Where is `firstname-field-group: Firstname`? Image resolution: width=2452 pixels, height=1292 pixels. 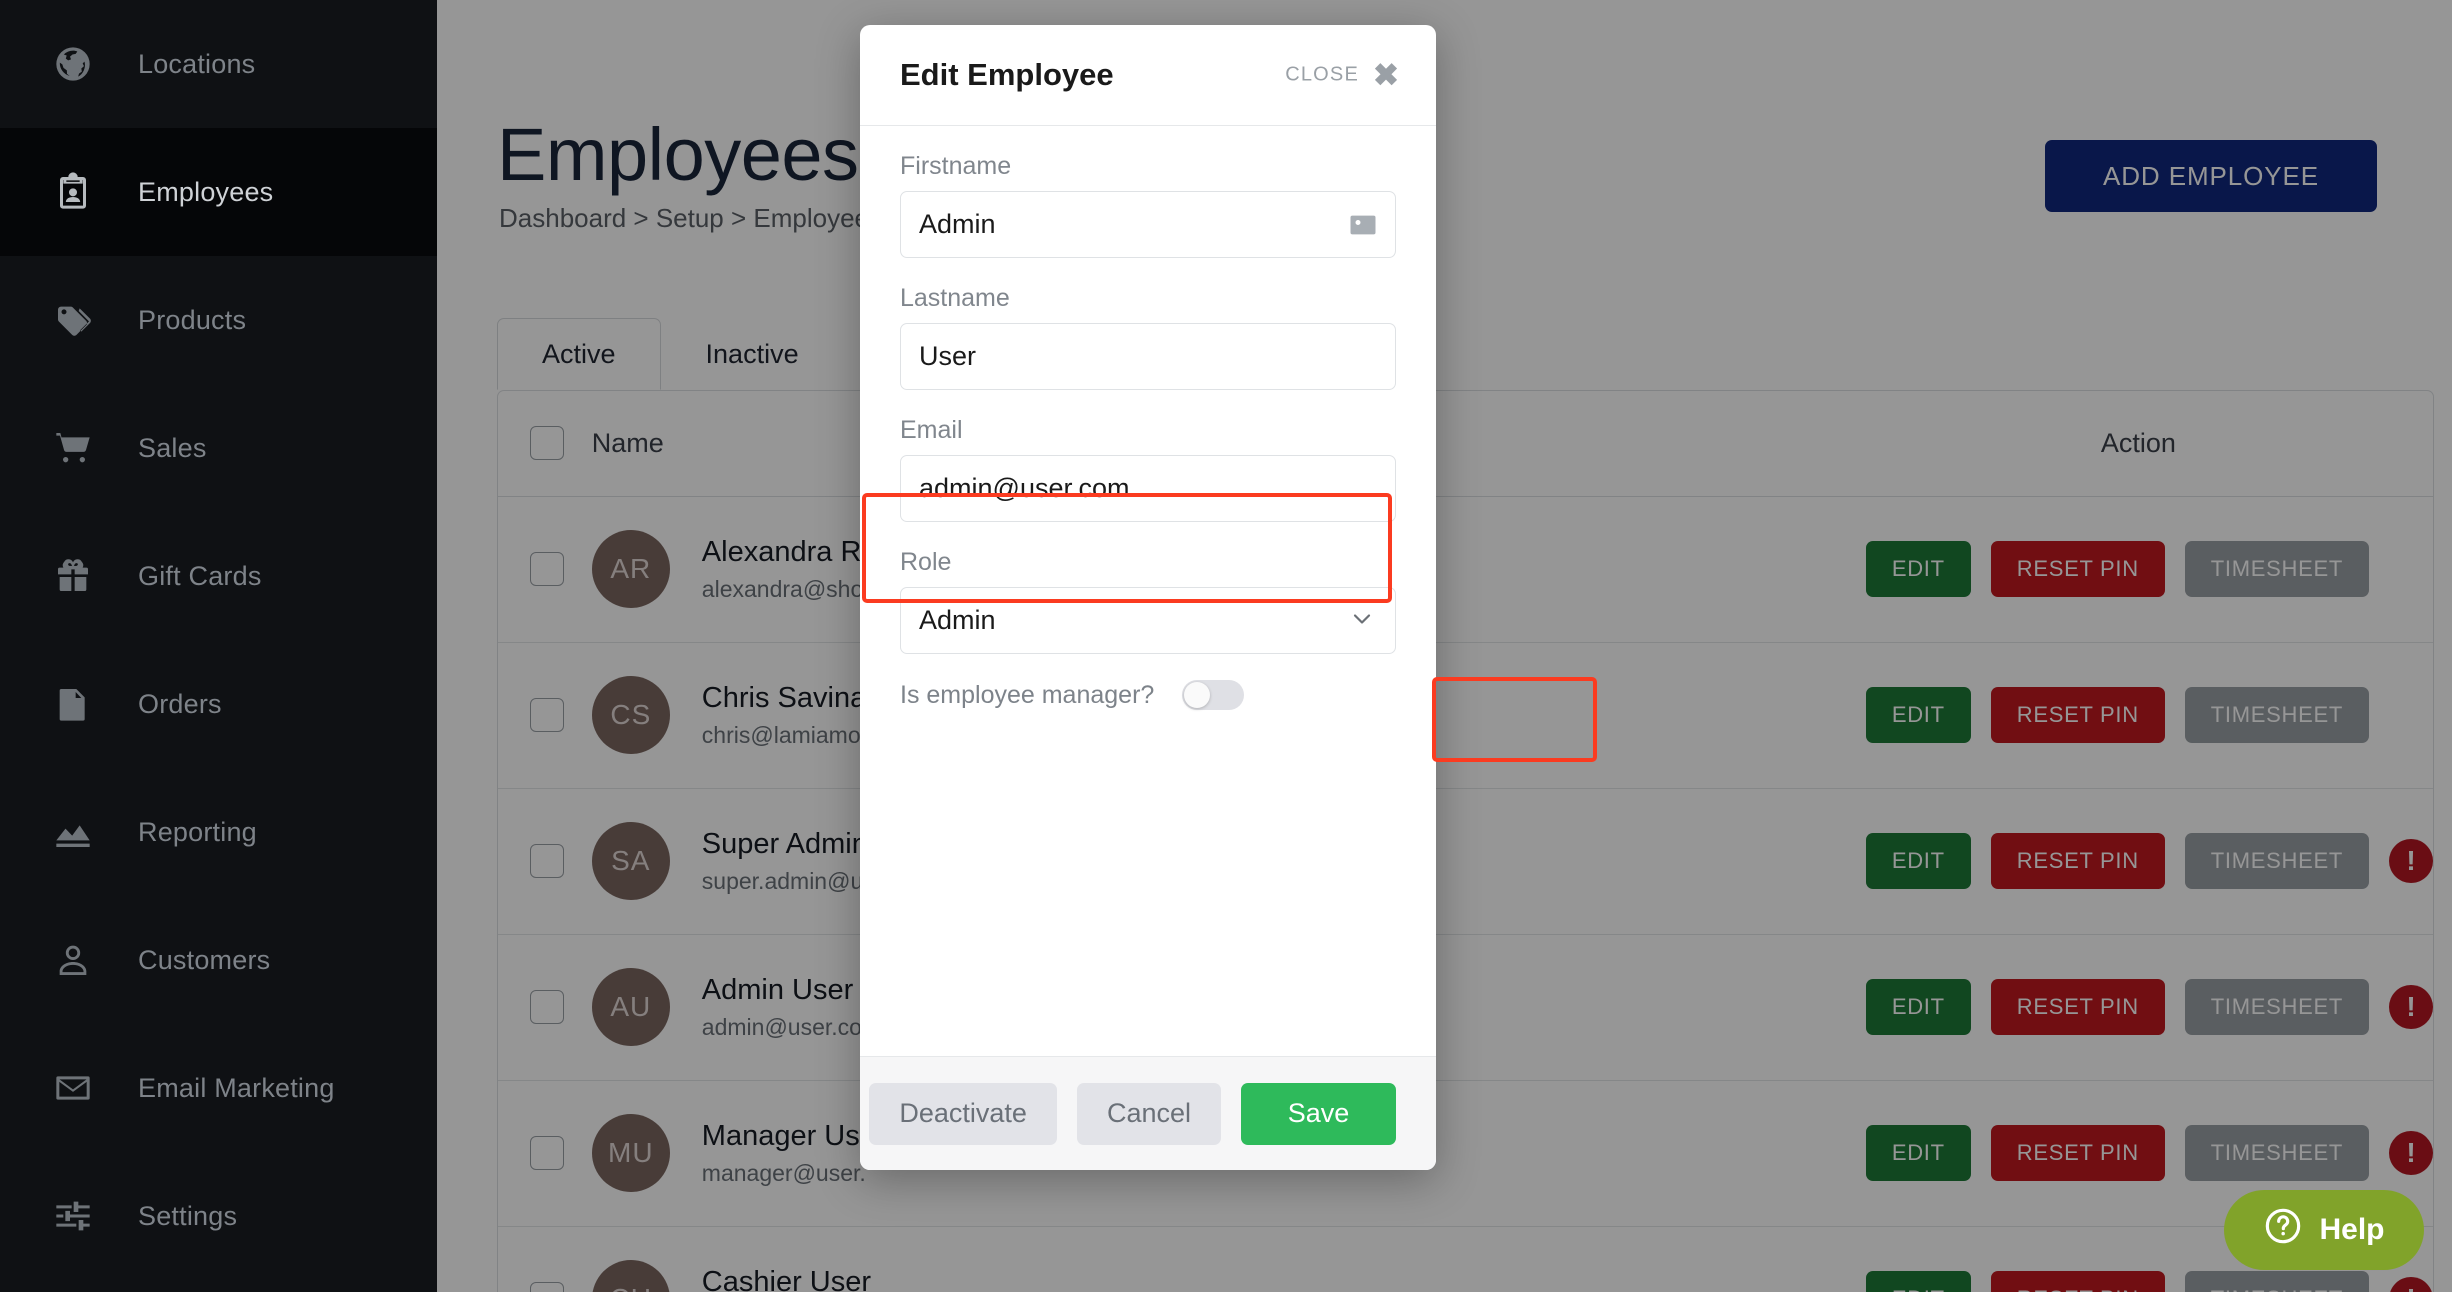
firstname-field-group: Firstname is located at coordinates (1148, 205).